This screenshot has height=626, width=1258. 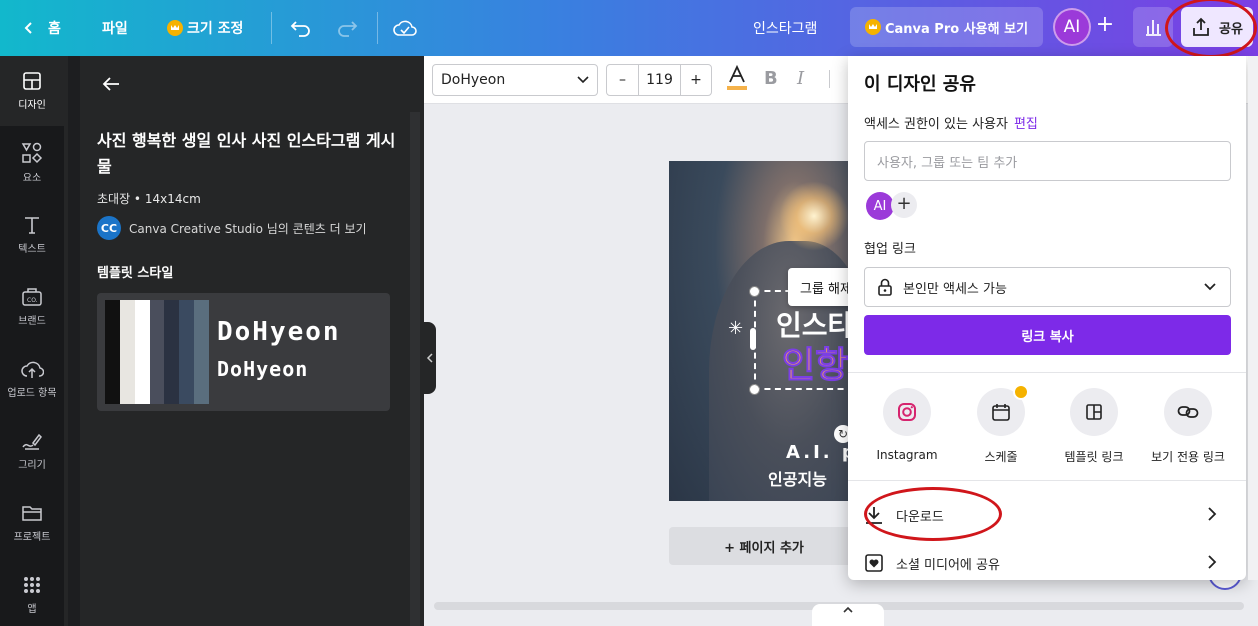 I want to click on panel-scrollbar, so click(x=74, y=341).